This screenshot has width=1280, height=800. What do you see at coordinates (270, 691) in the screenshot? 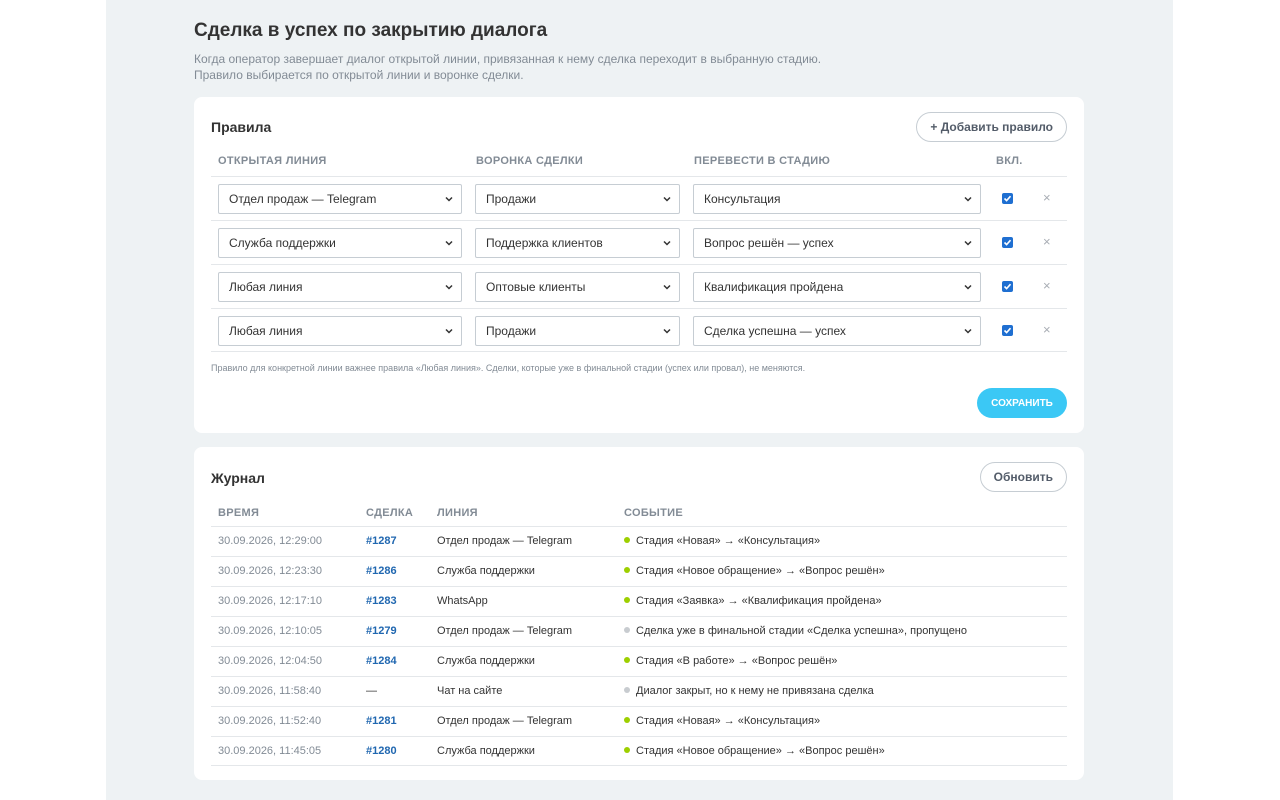
I see `log-time: 30.09.2026, 11:58:40` at bounding box center [270, 691].